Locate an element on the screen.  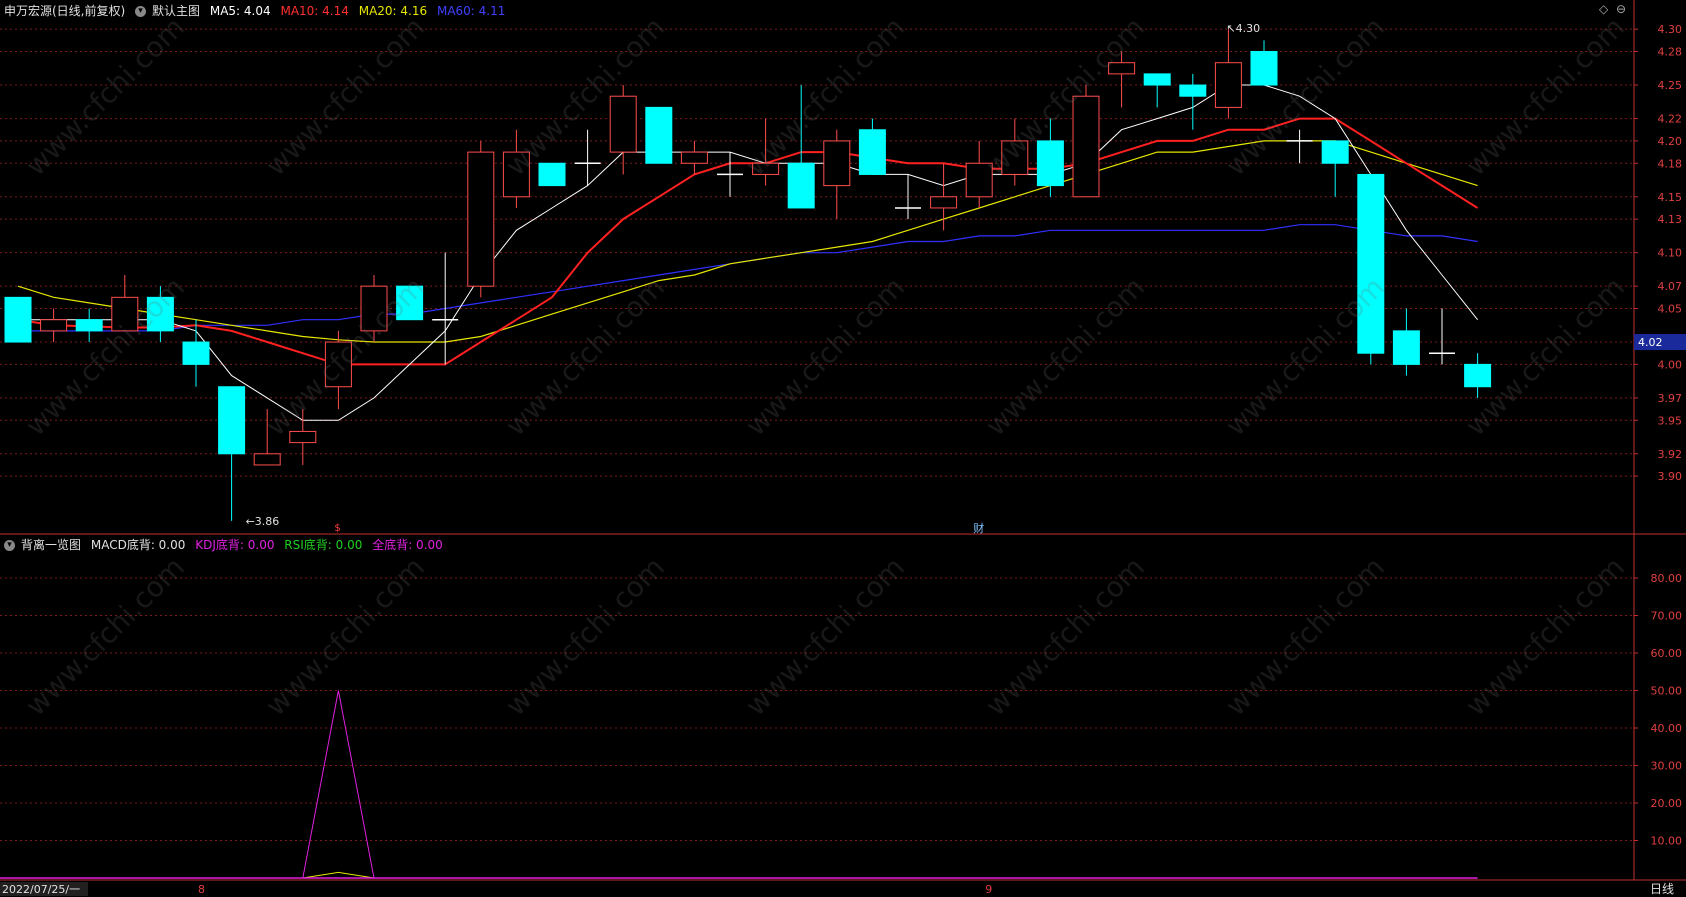
month-9-label: 9 is located at coordinates (988, 889).